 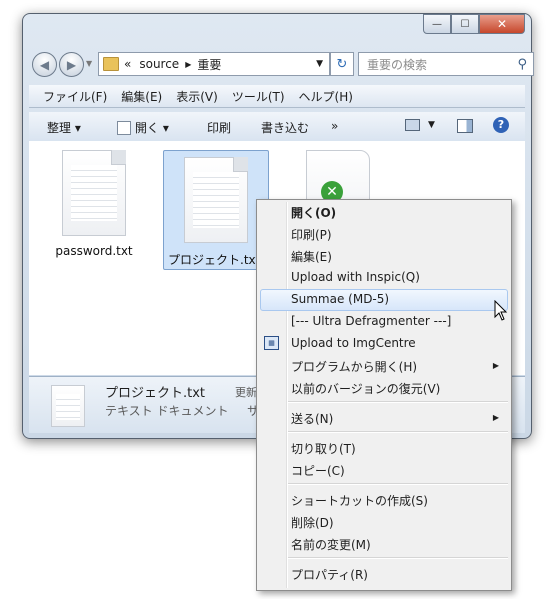 I want to click on details-modified-label: 更新, so click(x=246, y=392).